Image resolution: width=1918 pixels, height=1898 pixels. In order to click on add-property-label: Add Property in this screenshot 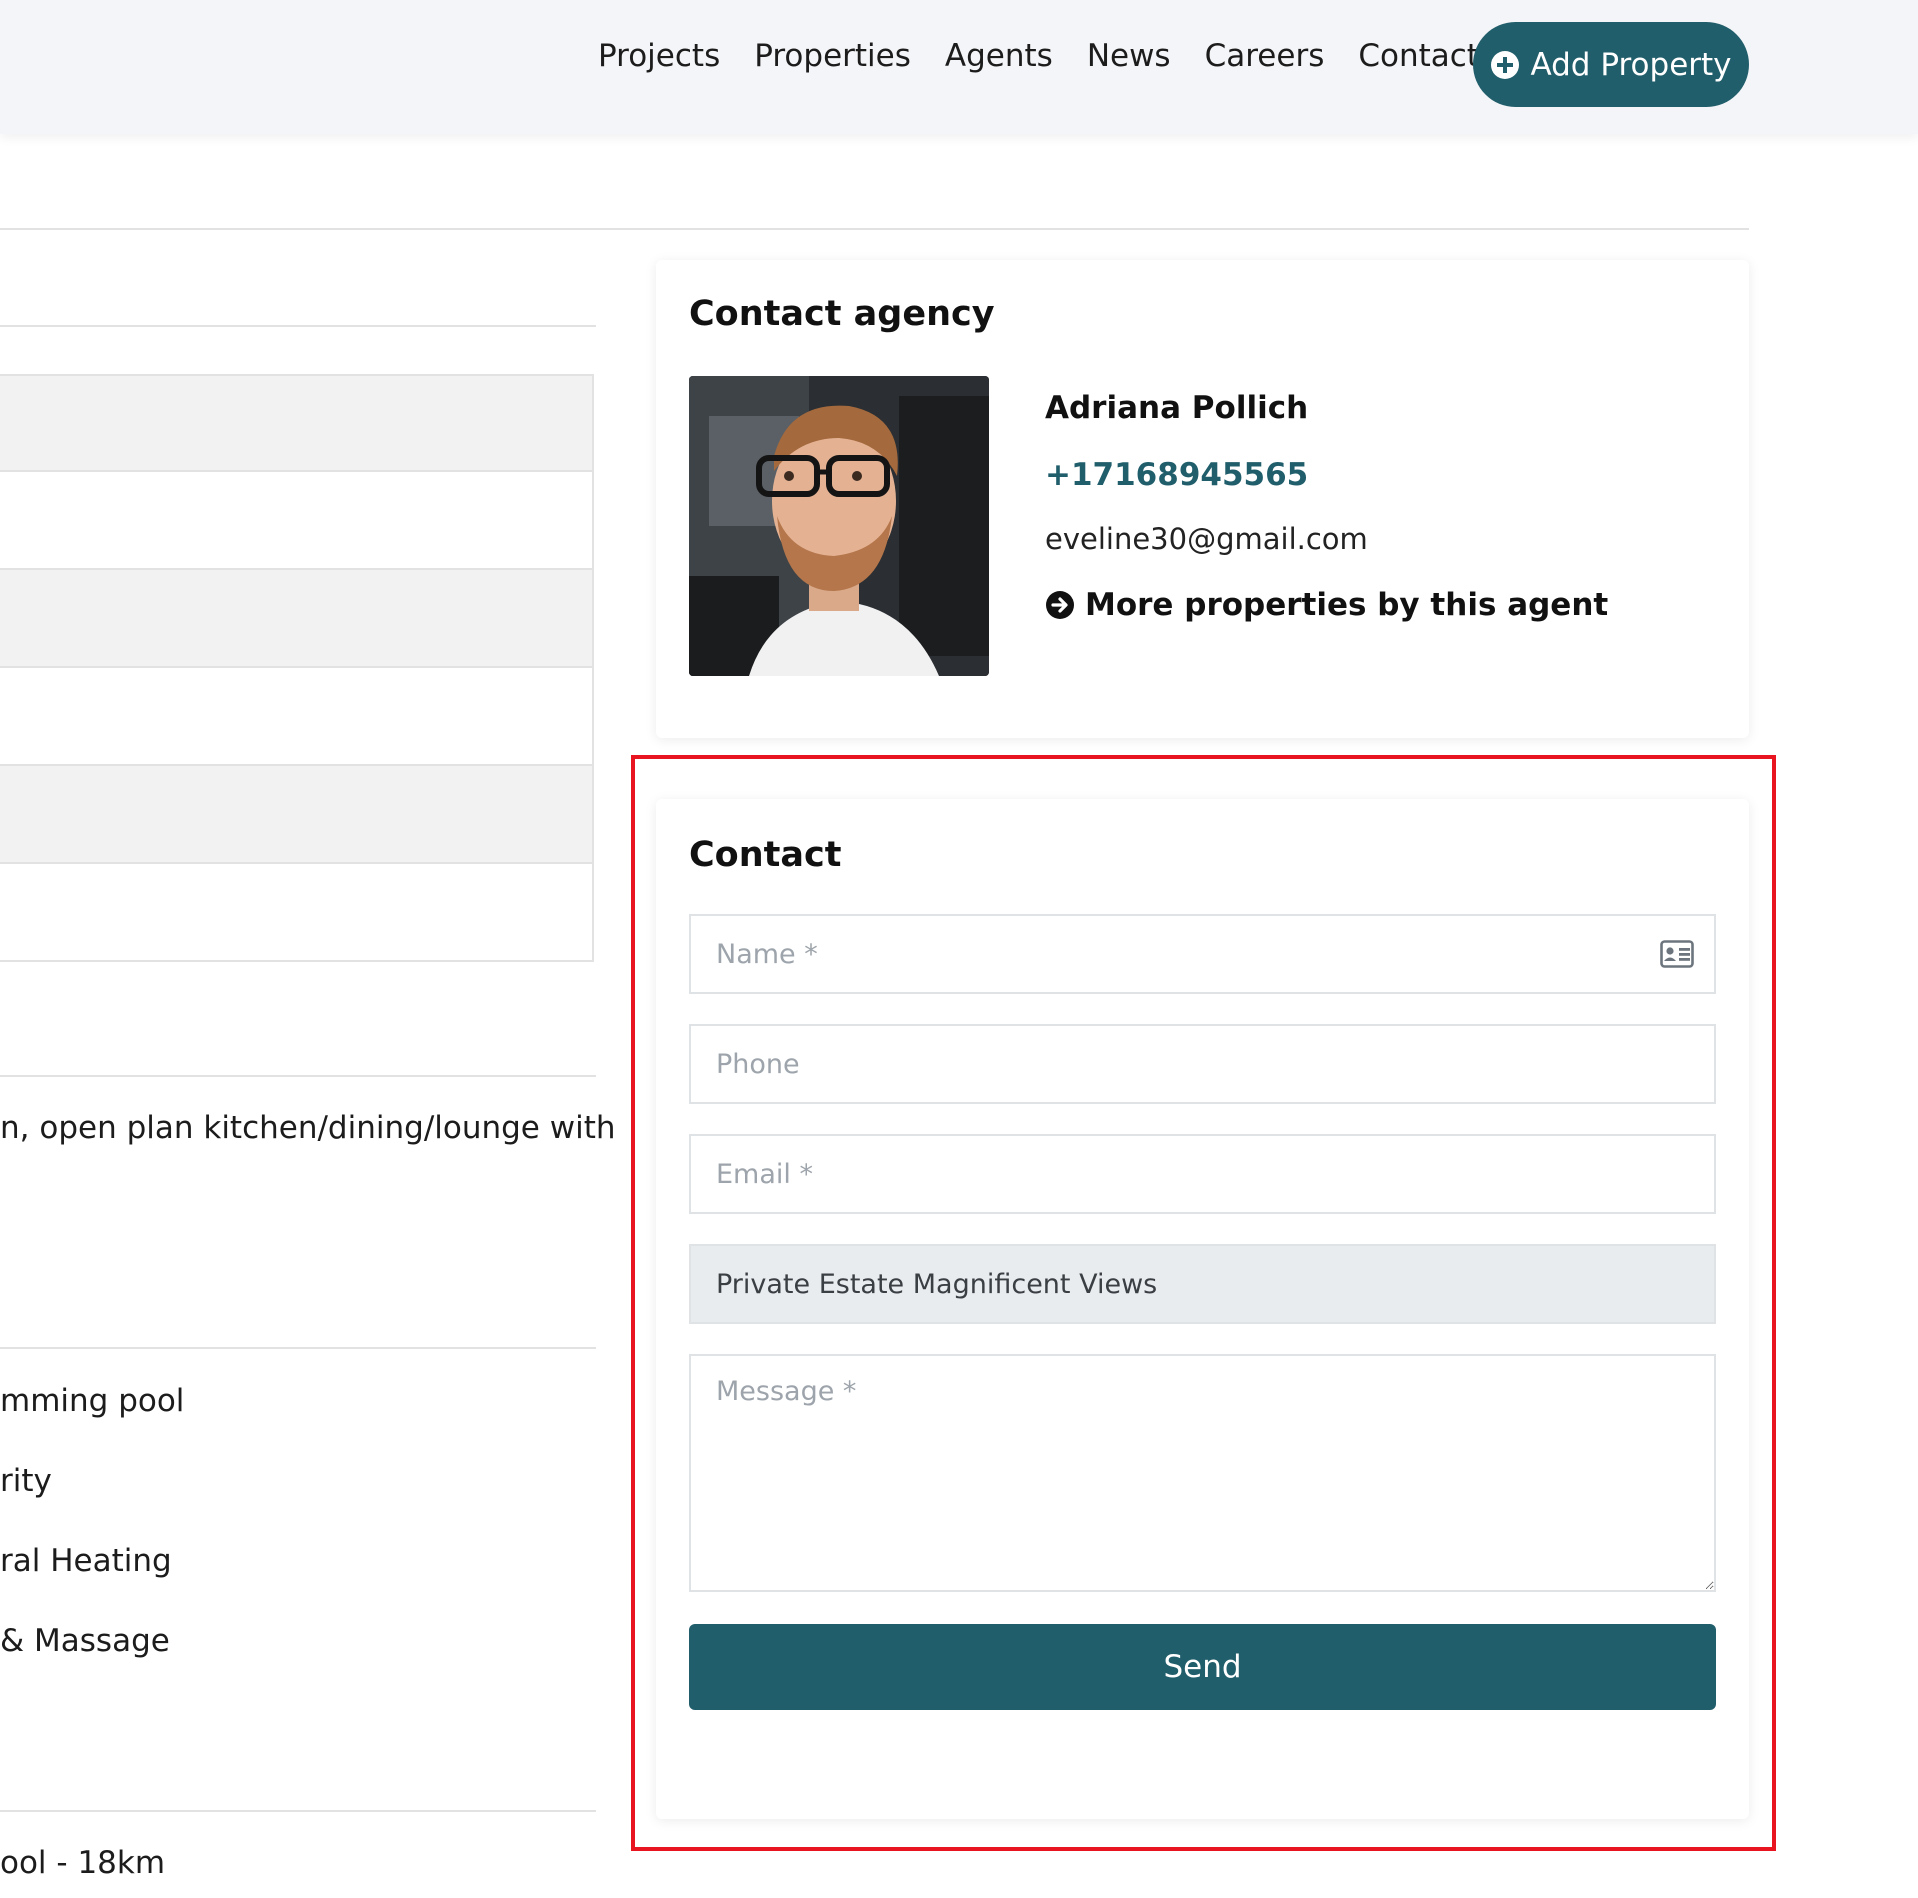, I will do `click(1631, 64)`.